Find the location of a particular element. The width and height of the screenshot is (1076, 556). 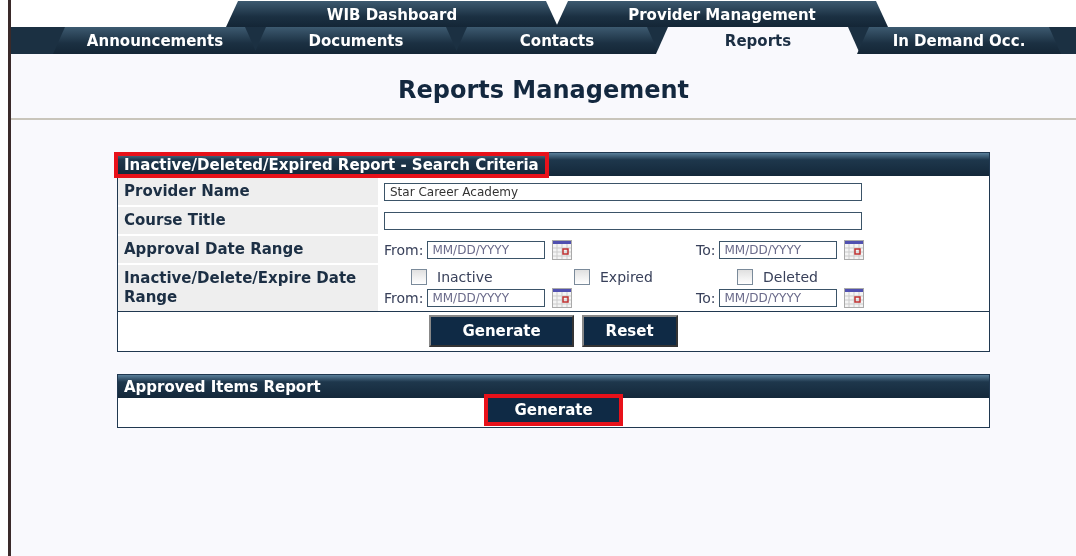

action-button: Reset is located at coordinates (629, 331).